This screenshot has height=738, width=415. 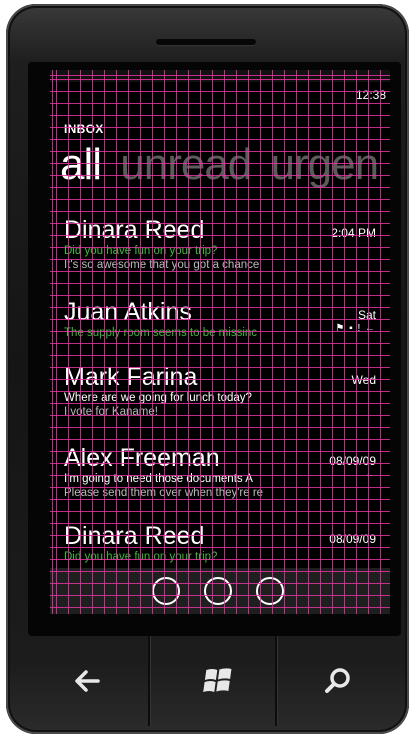 I want to click on search-button, so click(x=338, y=681).